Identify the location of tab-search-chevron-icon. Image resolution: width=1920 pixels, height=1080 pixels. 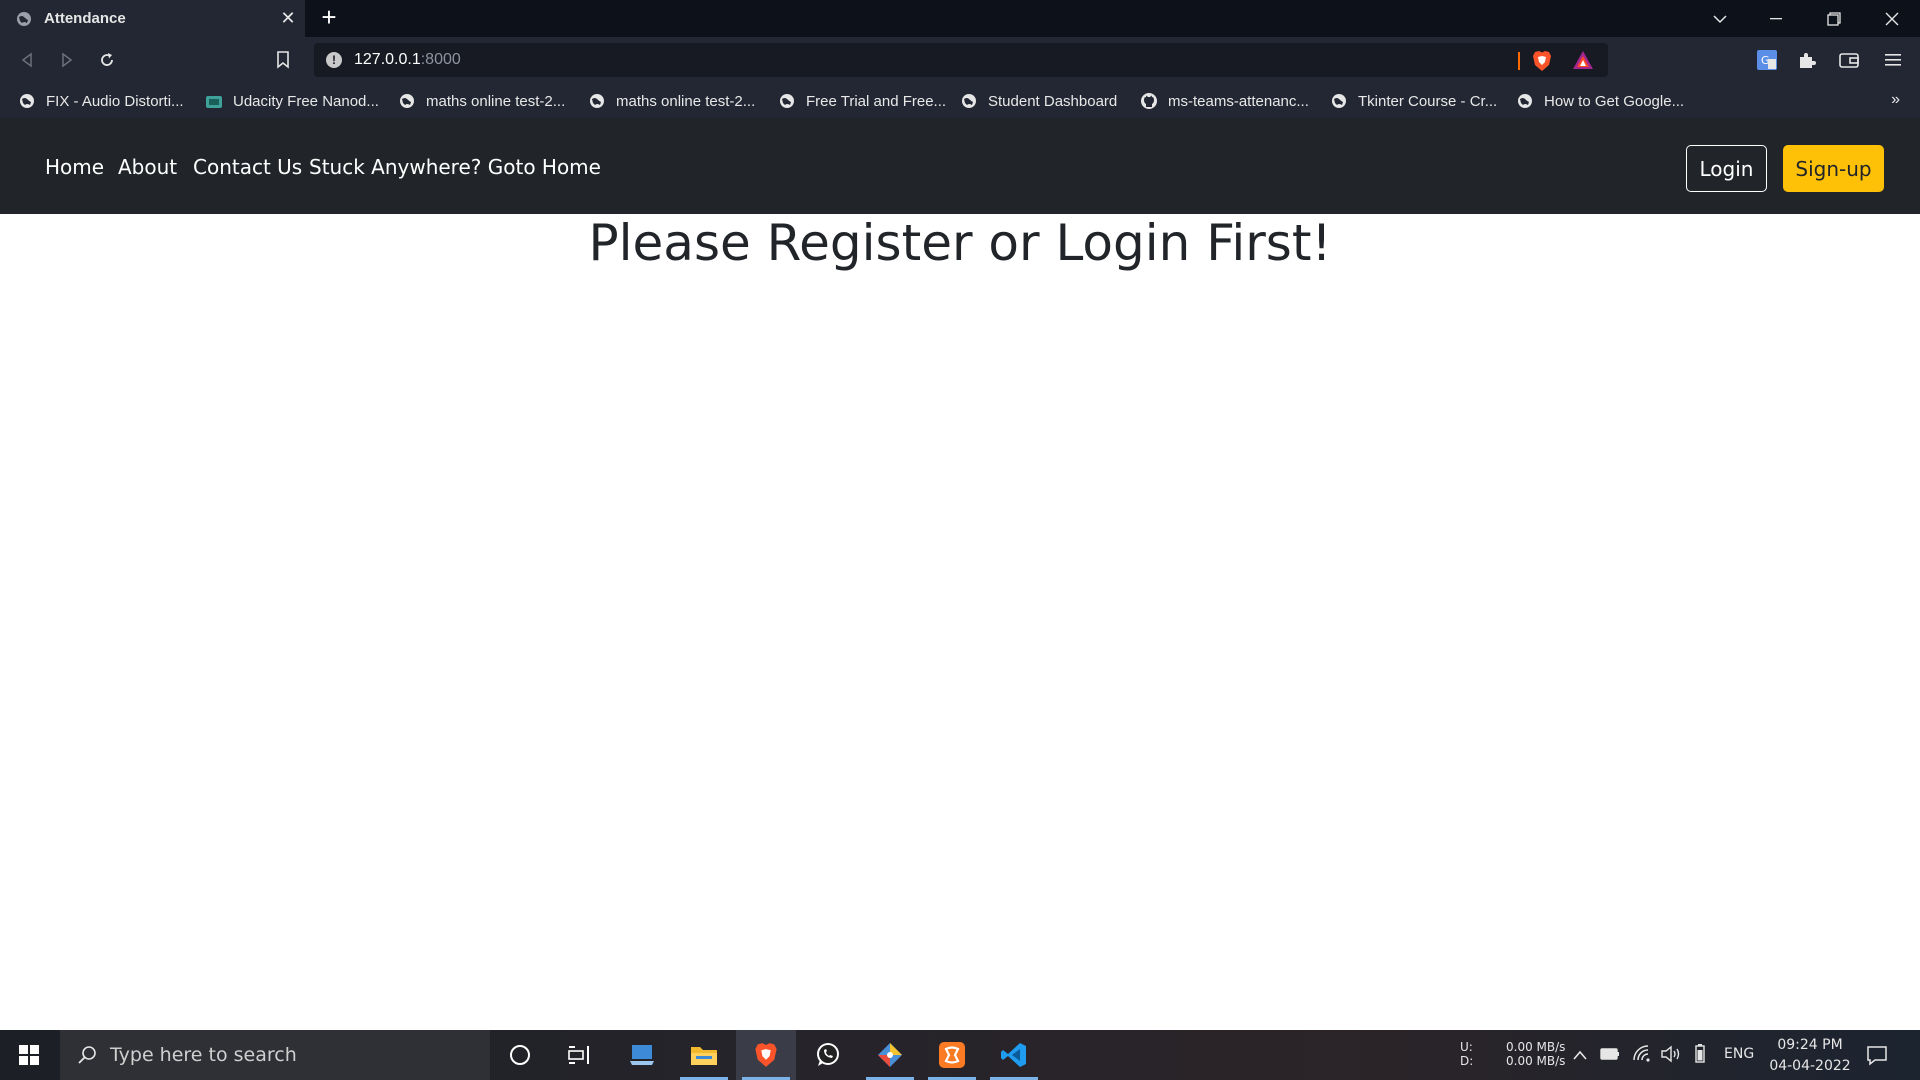
(1720, 18).